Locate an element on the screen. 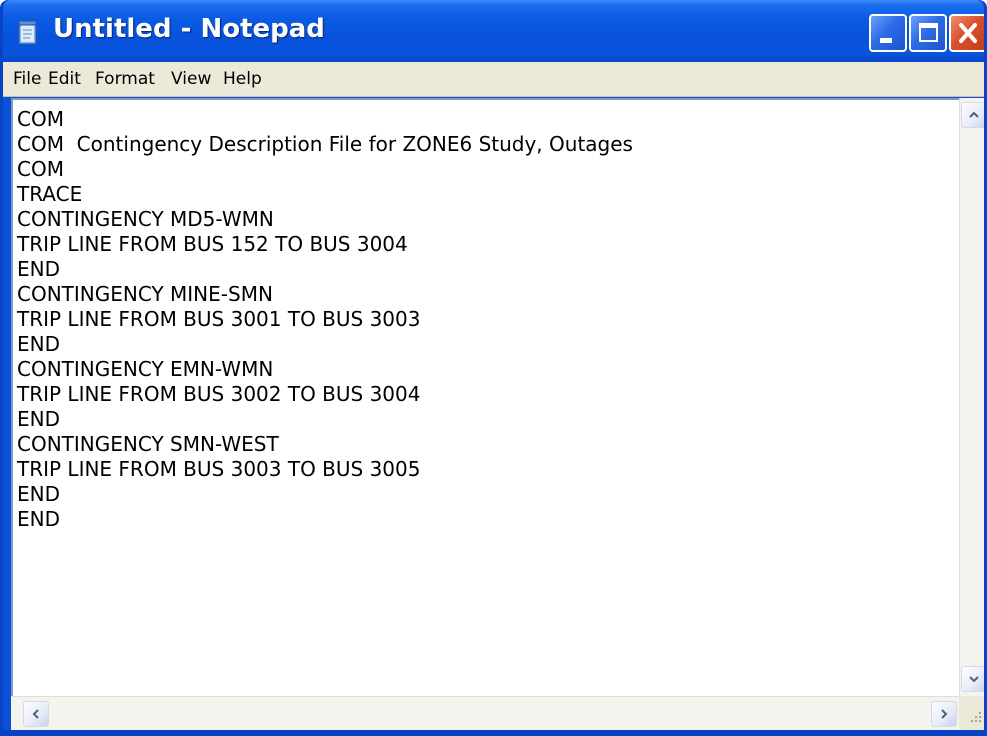 The width and height of the screenshot is (987, 736). scroll-up-button is located at coordinates (972, 115).